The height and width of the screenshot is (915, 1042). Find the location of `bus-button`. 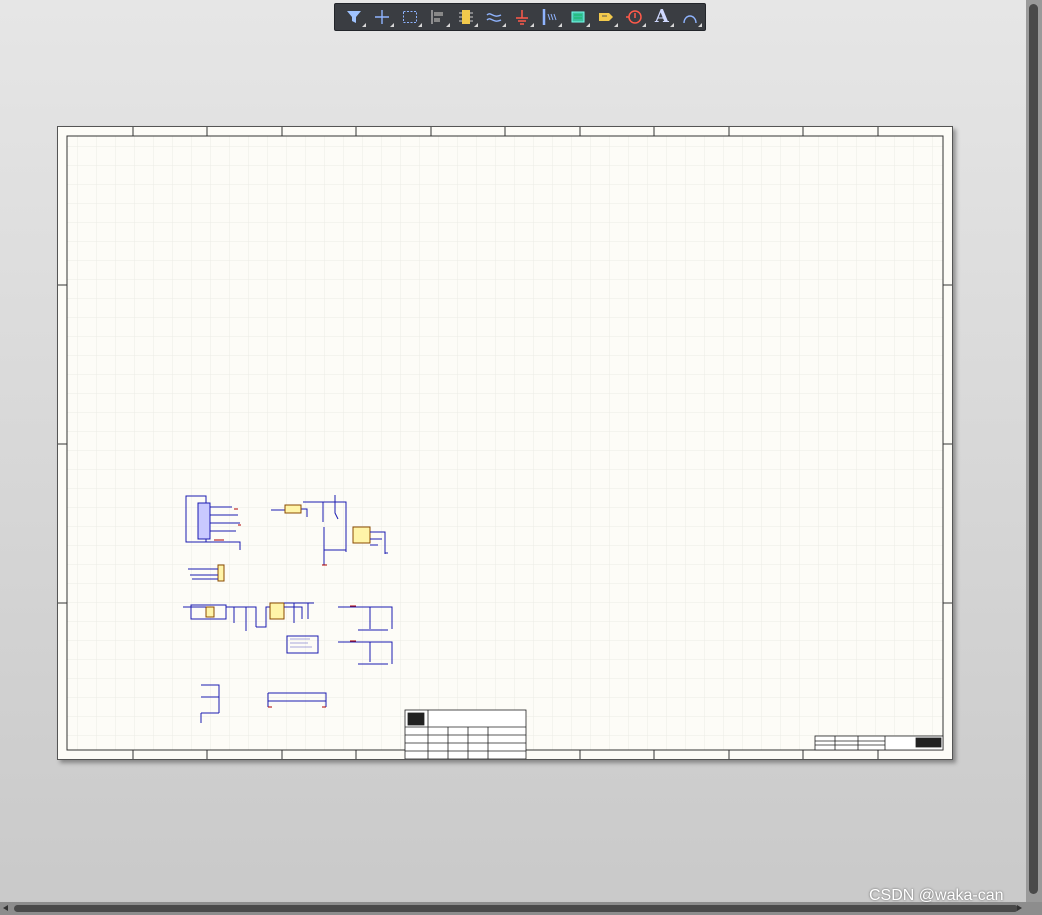

bus-button is located at coordinates (550, 17).